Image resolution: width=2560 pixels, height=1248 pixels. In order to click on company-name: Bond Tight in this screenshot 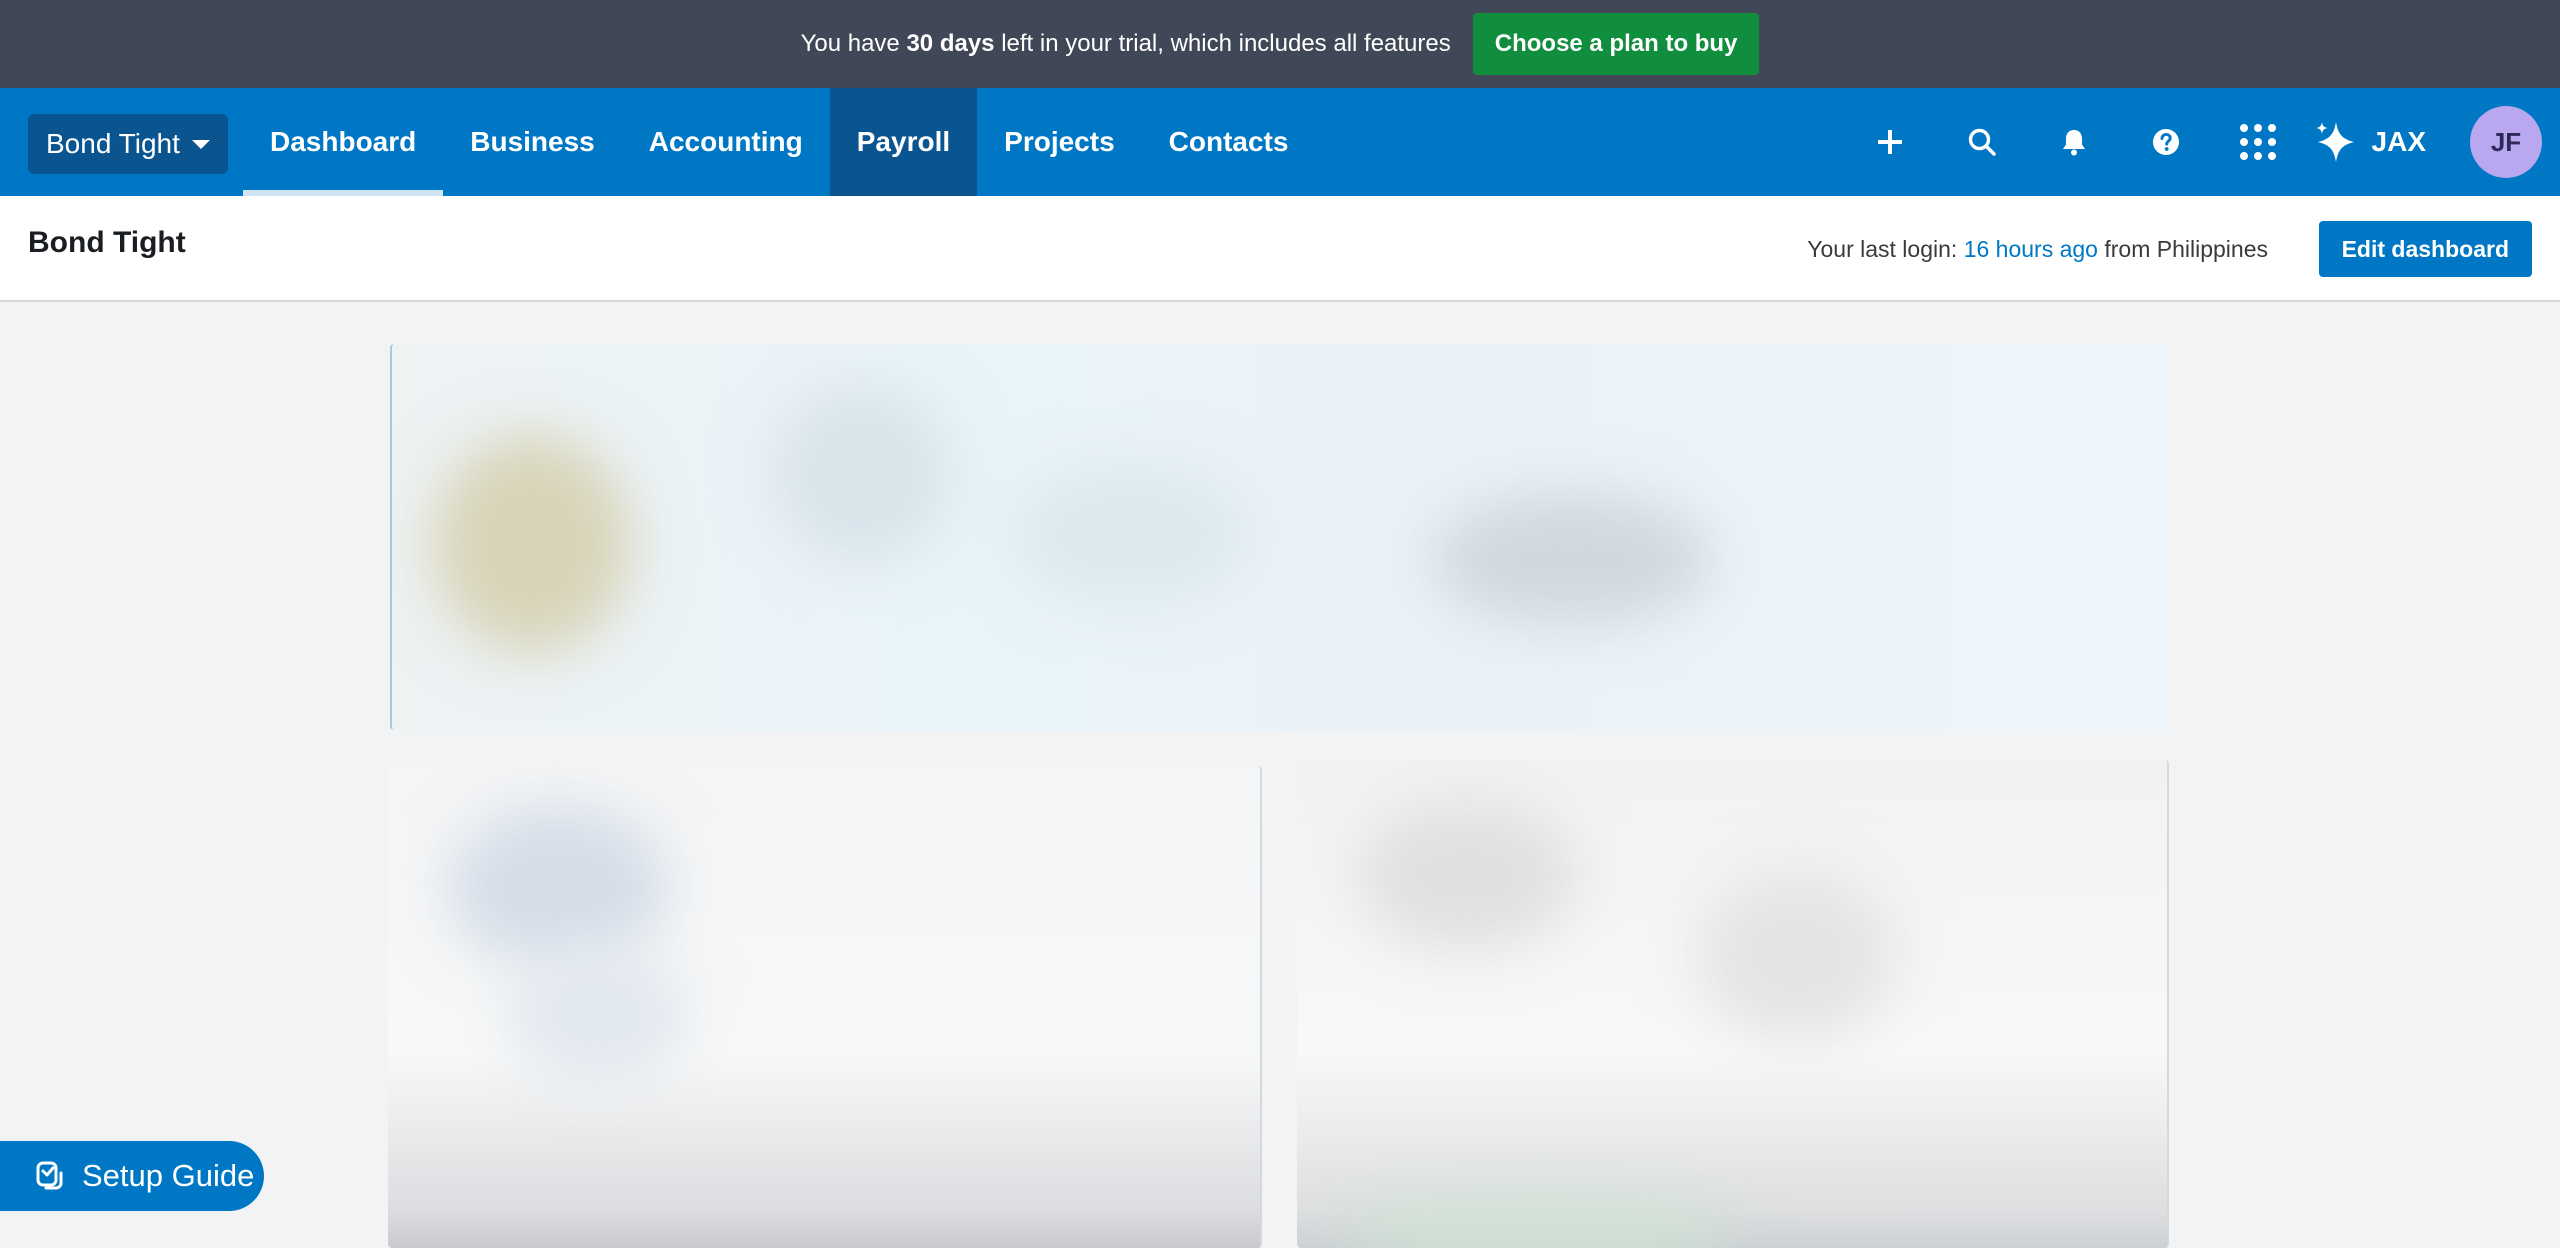, I will do `click(113, 143)`.